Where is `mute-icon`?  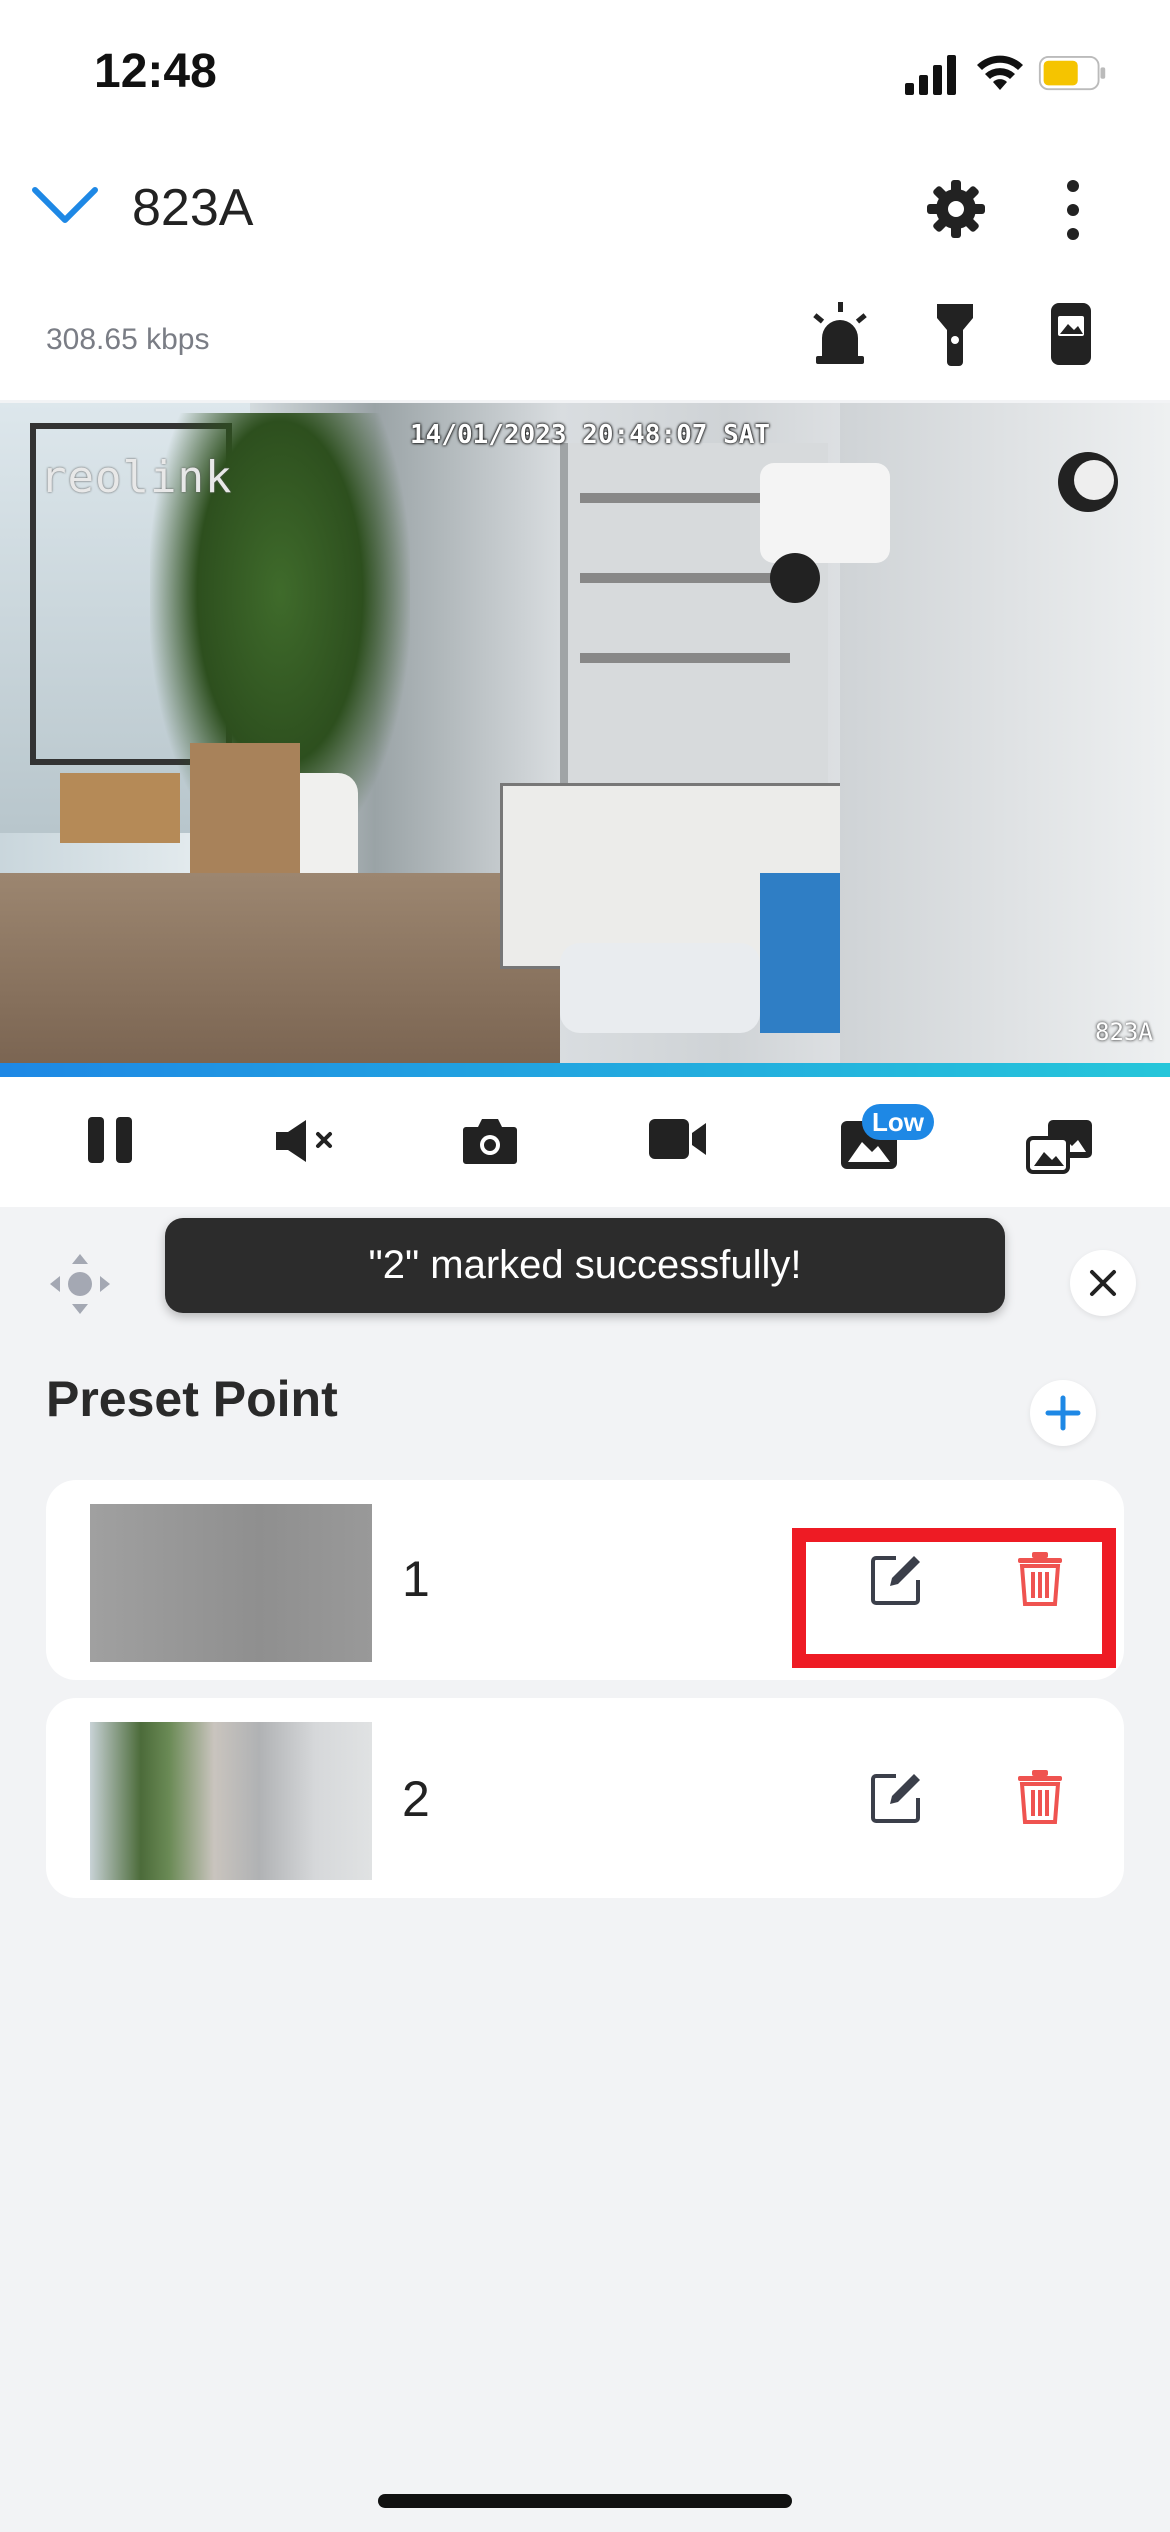 mute-icon is located at coordinates (305, 1141).